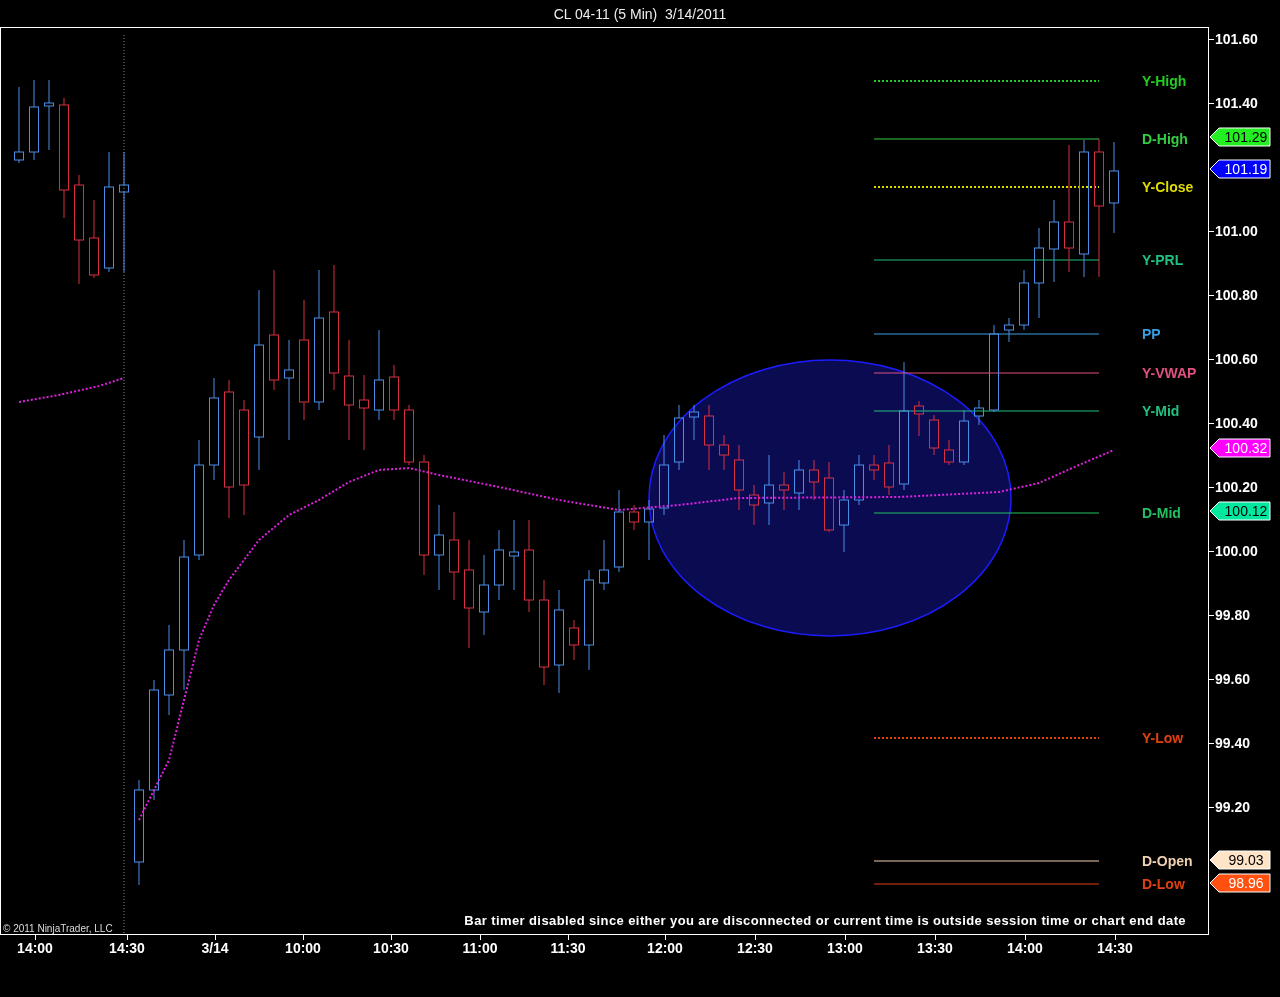  I want to click on time-tick-label: 10:00, so click(303, 948).